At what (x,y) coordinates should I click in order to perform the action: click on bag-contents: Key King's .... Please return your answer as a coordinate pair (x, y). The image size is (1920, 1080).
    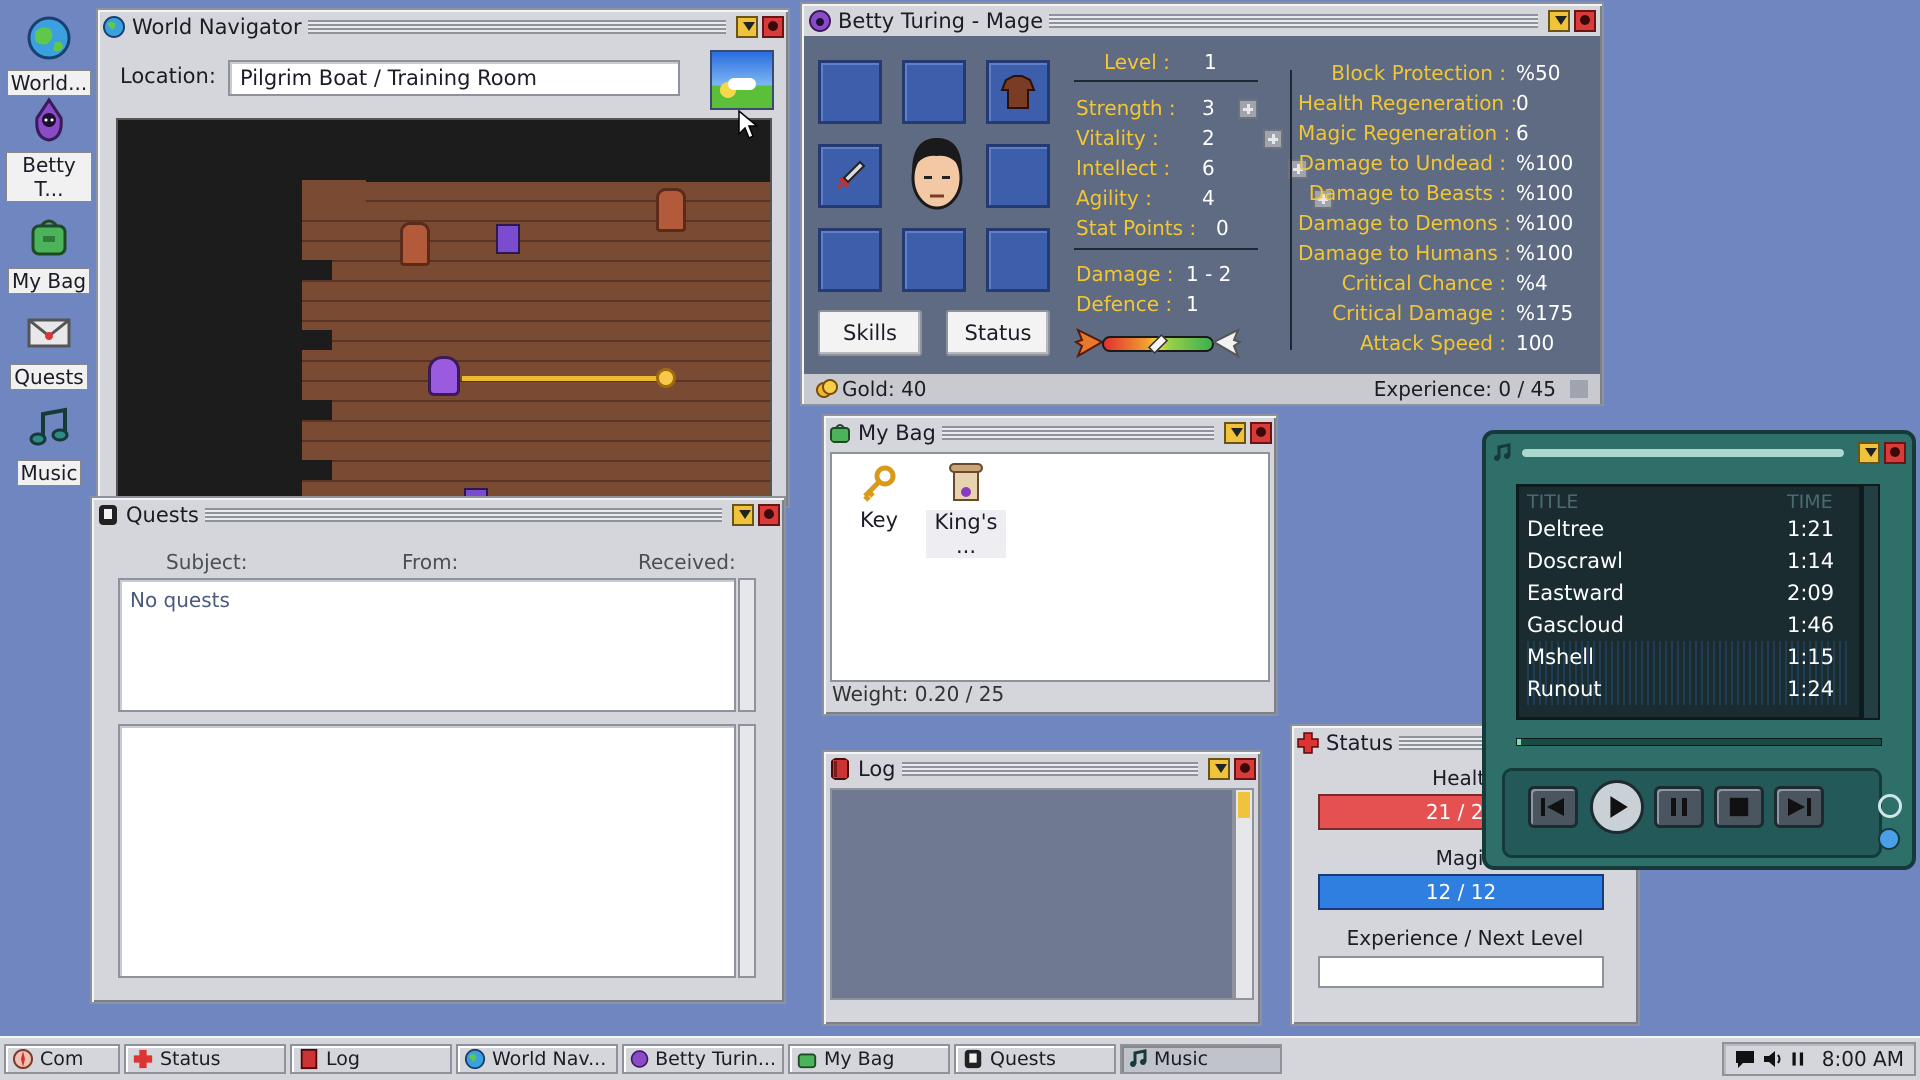
    Looking at the image, I should click on (1050, 567).